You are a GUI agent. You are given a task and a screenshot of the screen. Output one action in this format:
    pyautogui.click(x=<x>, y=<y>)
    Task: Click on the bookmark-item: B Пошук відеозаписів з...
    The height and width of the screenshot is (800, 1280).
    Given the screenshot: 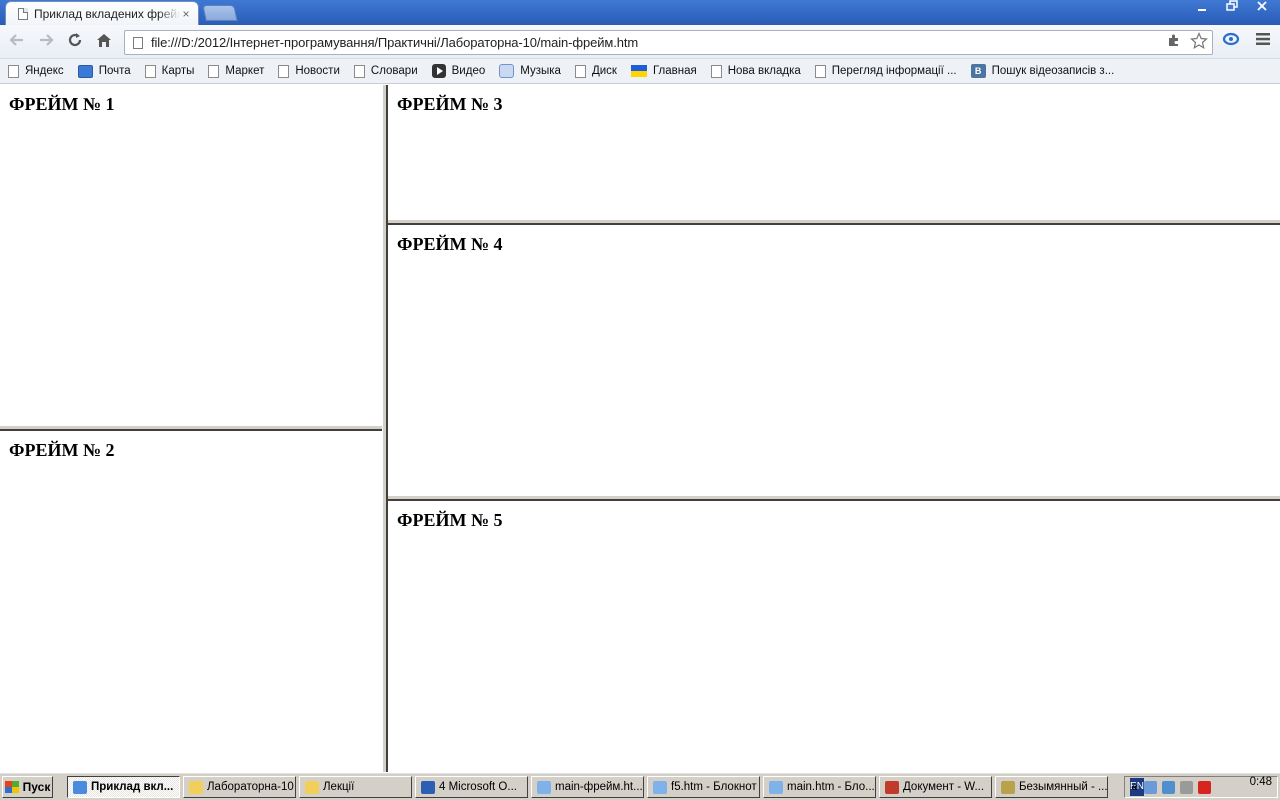 What is the action you would take?
    pyautogui.click(x=1042, y=71)
    